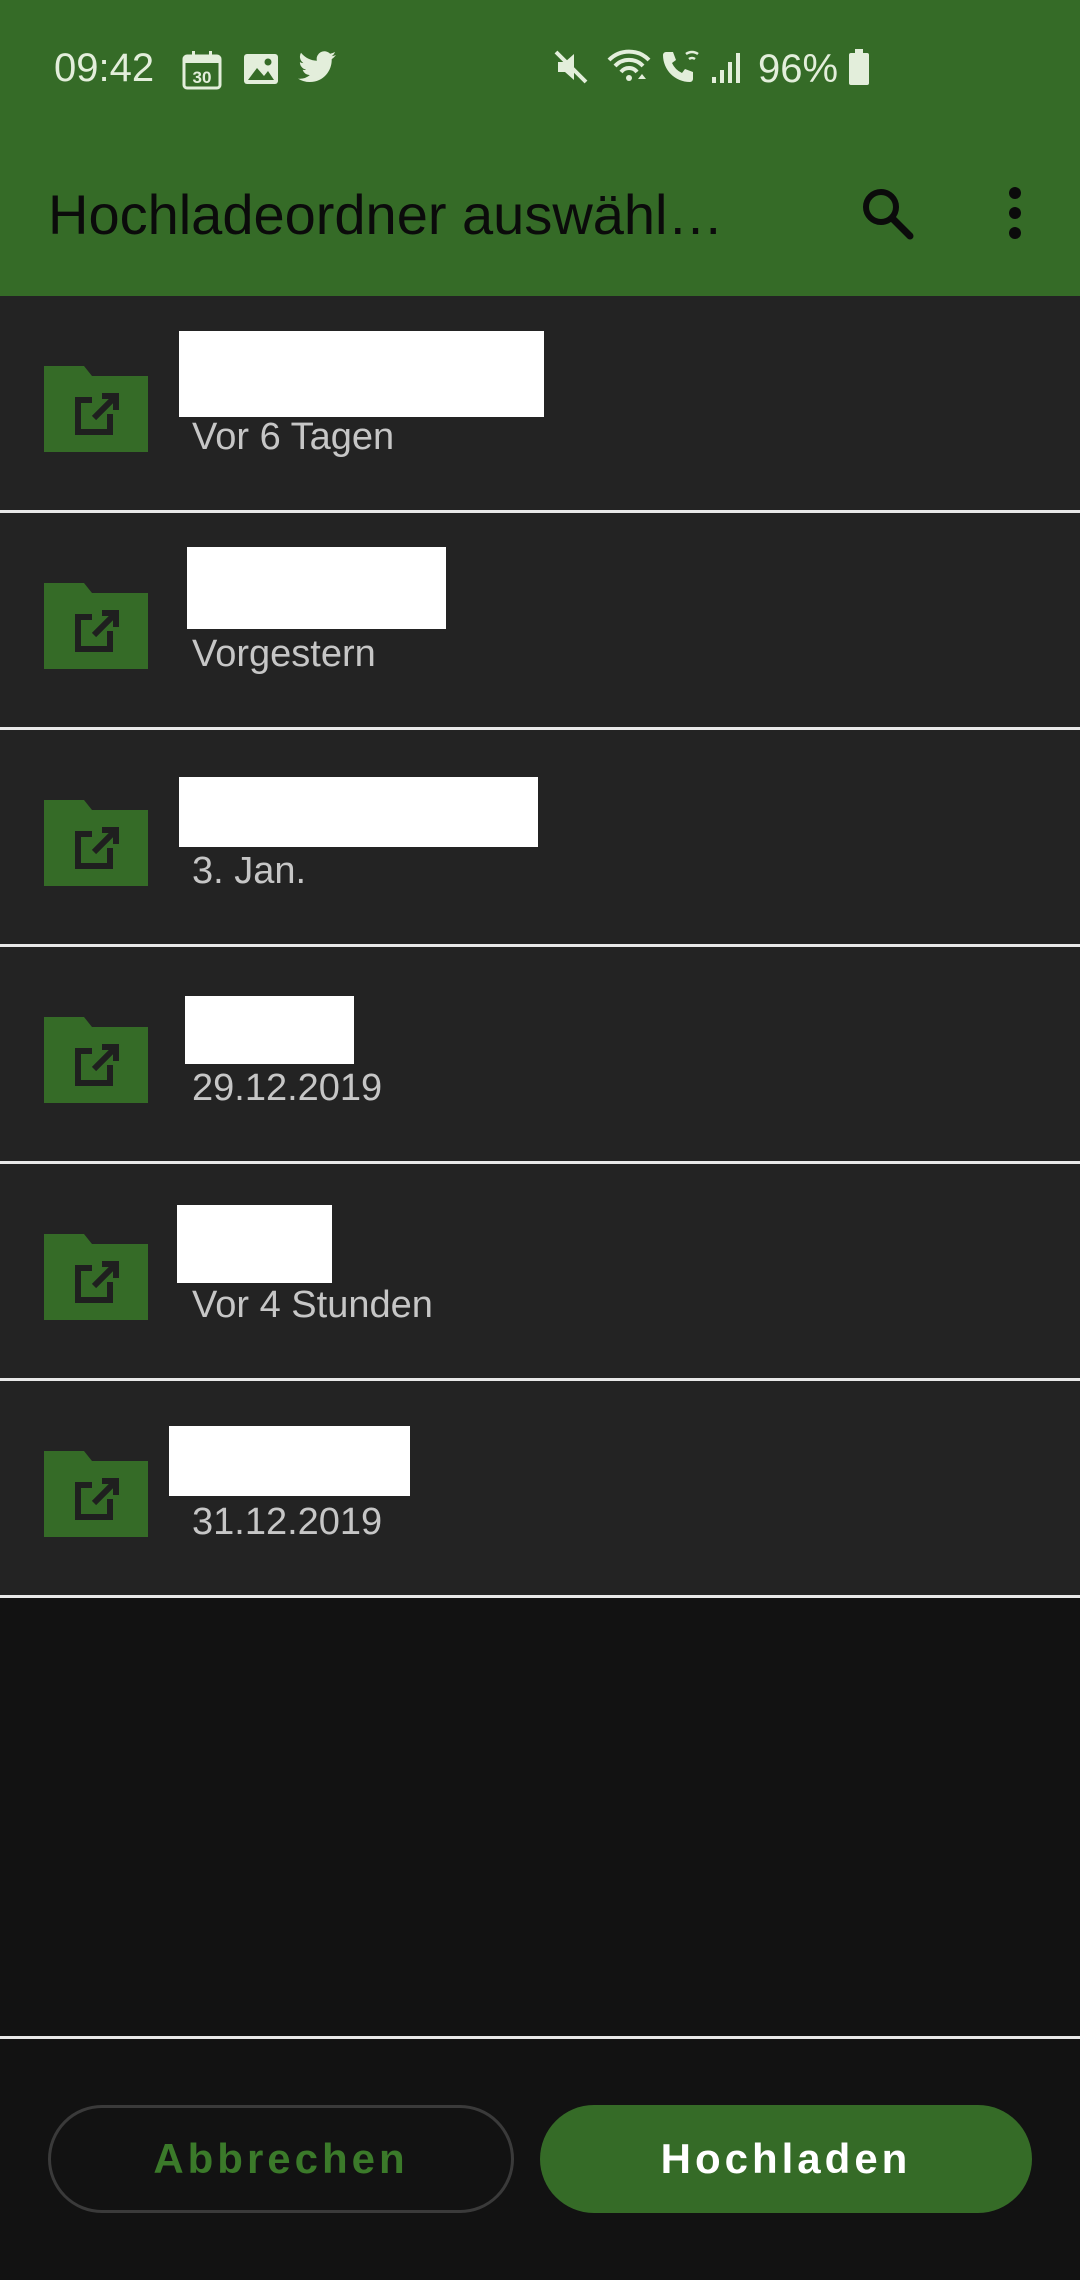 The width and height of the screenshot is (1080, 2280). I want to click on bottom-divider, so click(540, 2037).